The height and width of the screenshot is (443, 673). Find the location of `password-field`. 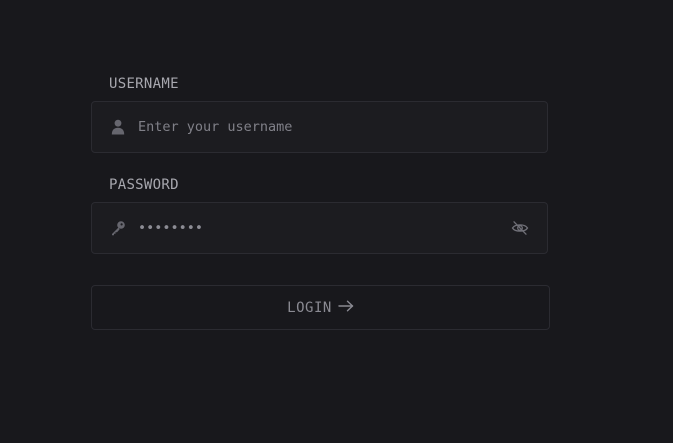

password-field is located at coordinates (319, 228).